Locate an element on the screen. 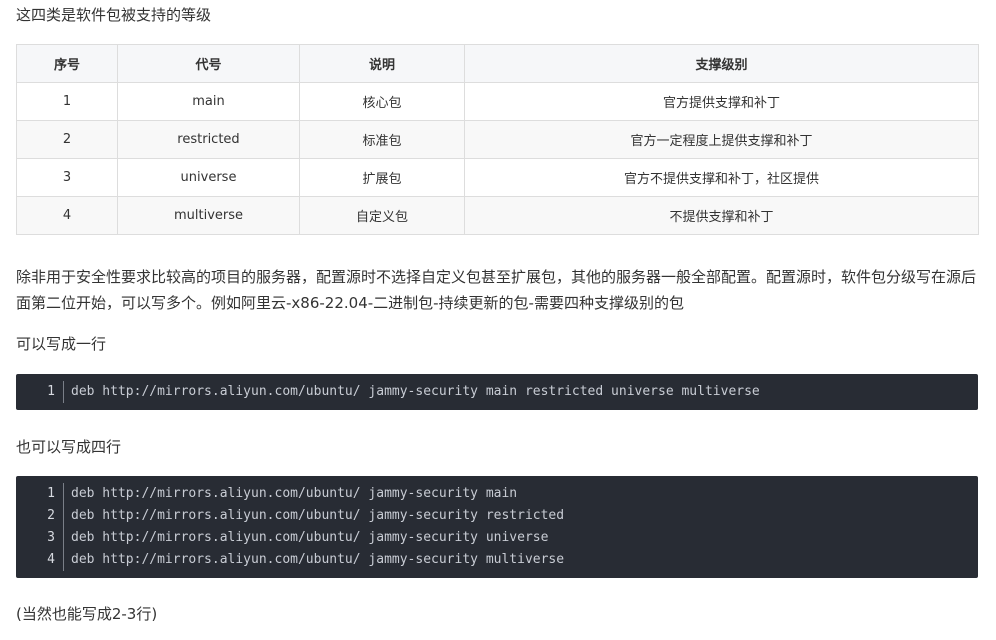 The image size is (996, 640). table-cell: 标准包 is located at coordinates (382, 139).